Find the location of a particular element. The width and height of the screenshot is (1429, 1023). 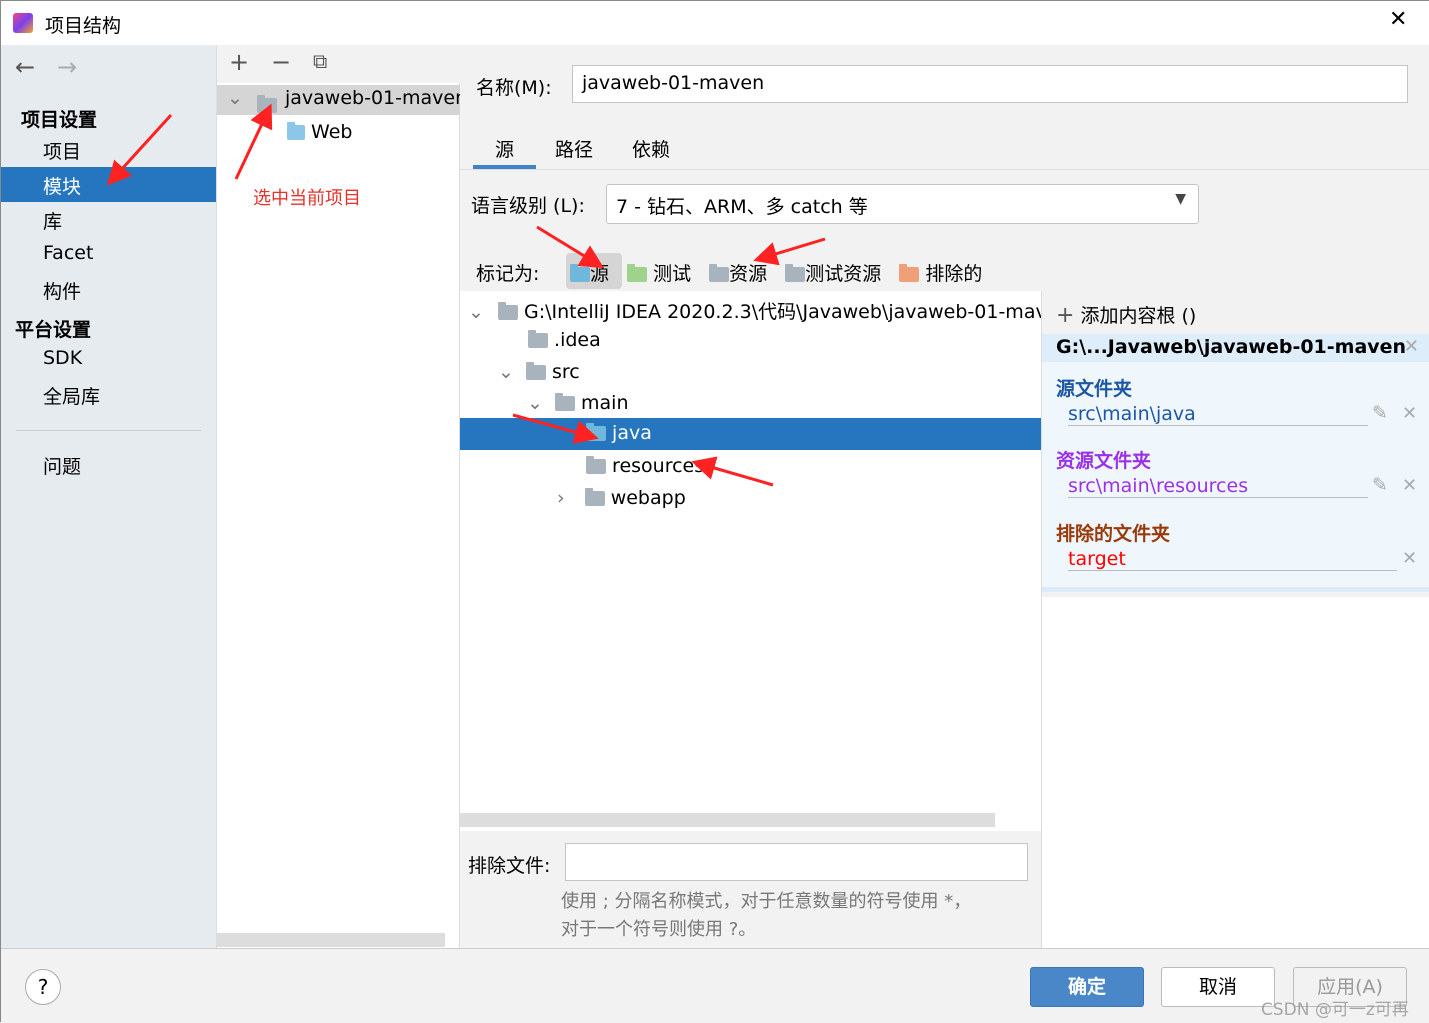

arrow-to-resource-button is located at coordinates (789, 251).